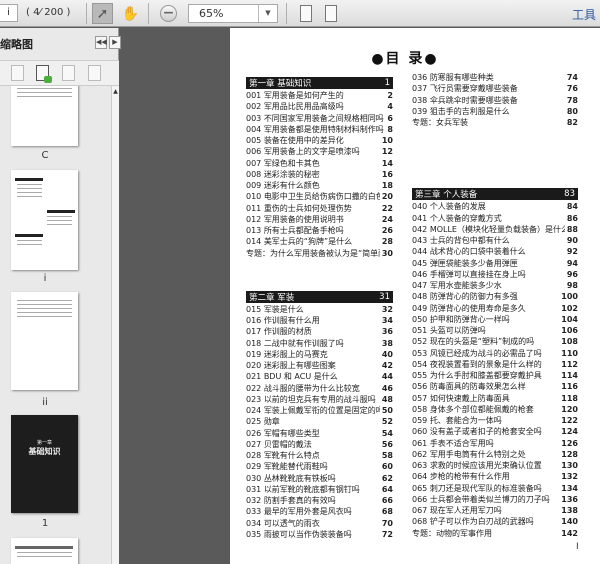  I want to click on rotate-left-icon, so click(68, 73).